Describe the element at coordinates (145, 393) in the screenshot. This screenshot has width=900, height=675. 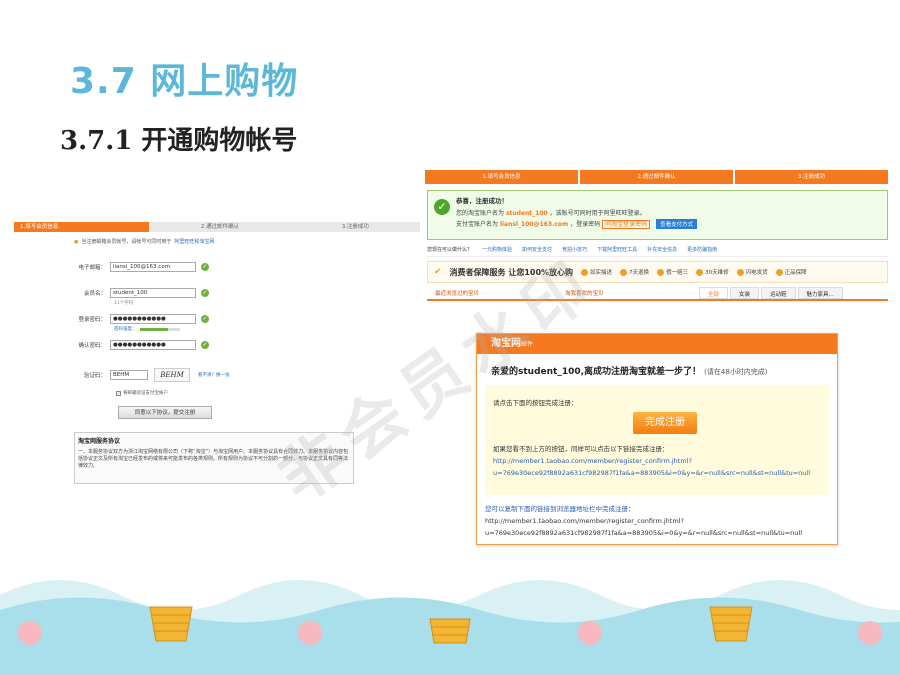
I see `alipay-checkbox-label: 将邮箱验证支付宝帐户` at that location.